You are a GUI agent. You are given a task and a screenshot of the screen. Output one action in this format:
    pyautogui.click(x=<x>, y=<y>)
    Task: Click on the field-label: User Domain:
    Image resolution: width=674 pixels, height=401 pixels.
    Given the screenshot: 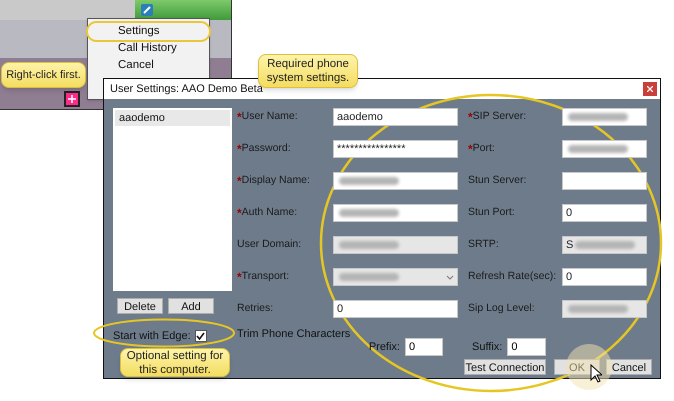 What is the action you would take?
    pyautogui.click(x=269, y=244)
    